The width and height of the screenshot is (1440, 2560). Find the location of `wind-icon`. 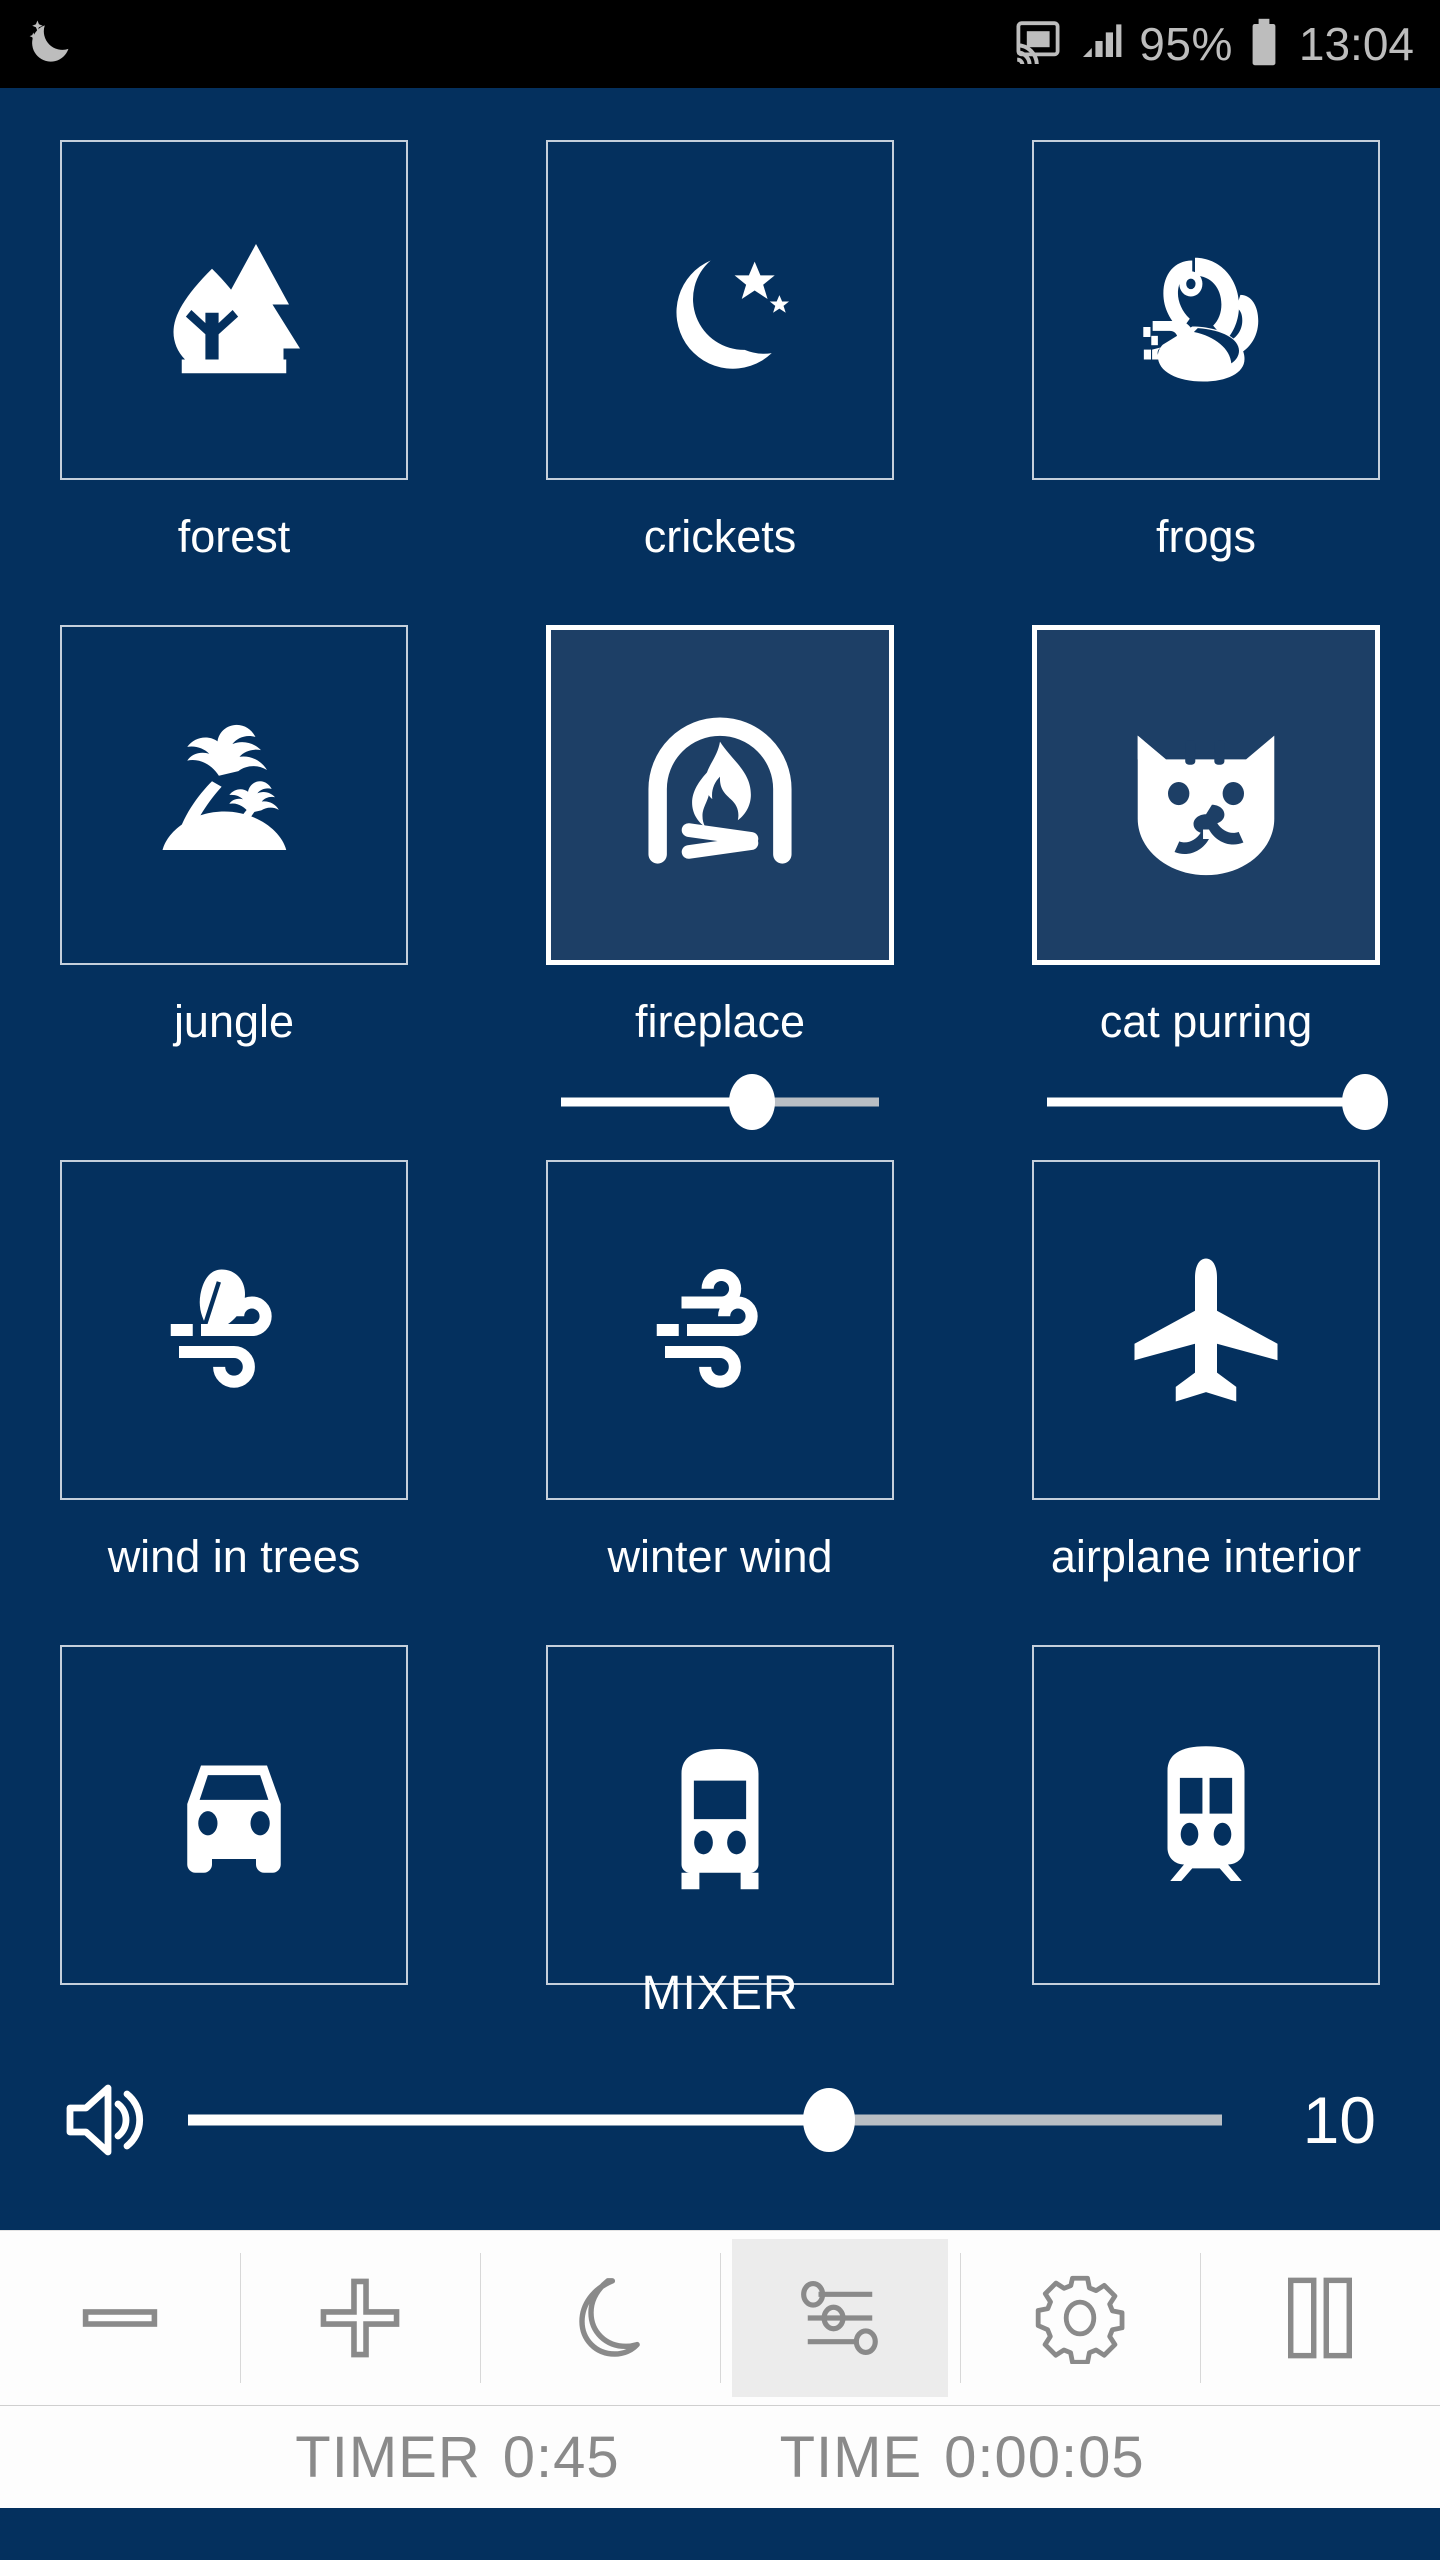

wind-icon is located at coordinates (720, 1330).